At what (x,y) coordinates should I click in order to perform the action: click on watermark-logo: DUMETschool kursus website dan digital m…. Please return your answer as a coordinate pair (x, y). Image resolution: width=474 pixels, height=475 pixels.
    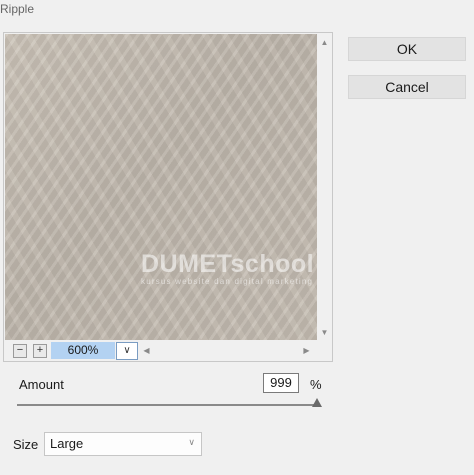
    Looking at the image, I should click on (229, 268).